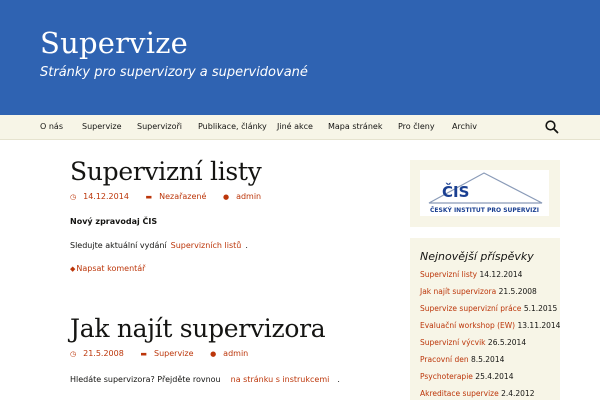  I want to click on recent-post-link: Supervize supervizní práce, so click(470, 308).